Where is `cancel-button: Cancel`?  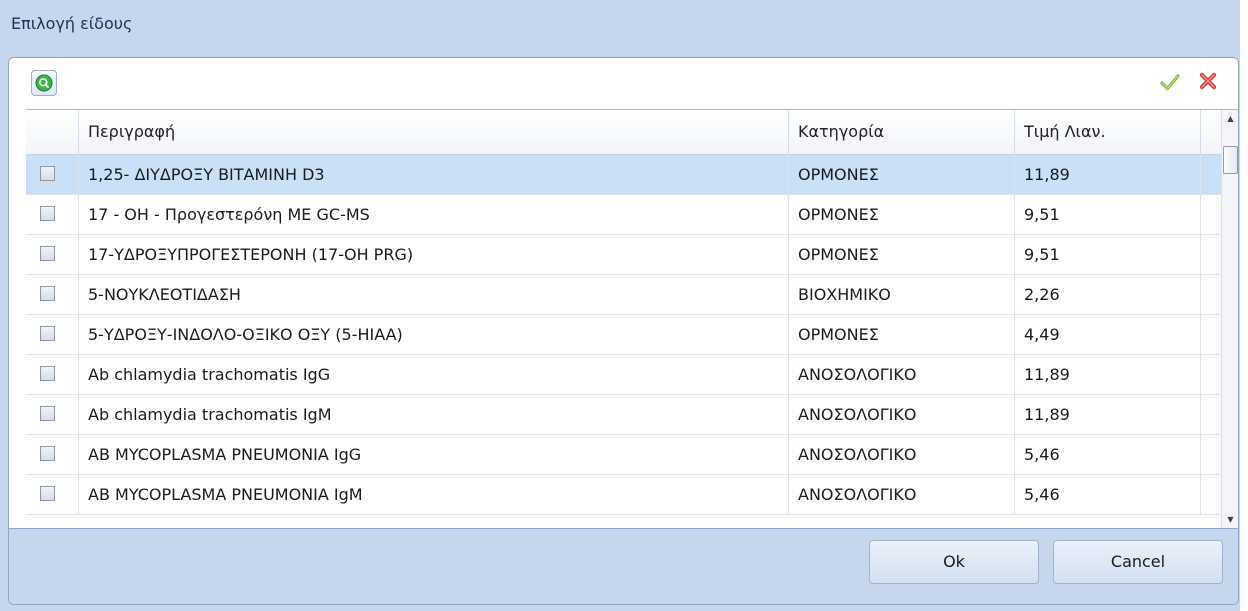
cancel-button: Cancel is located at coordinates (1138, 562).